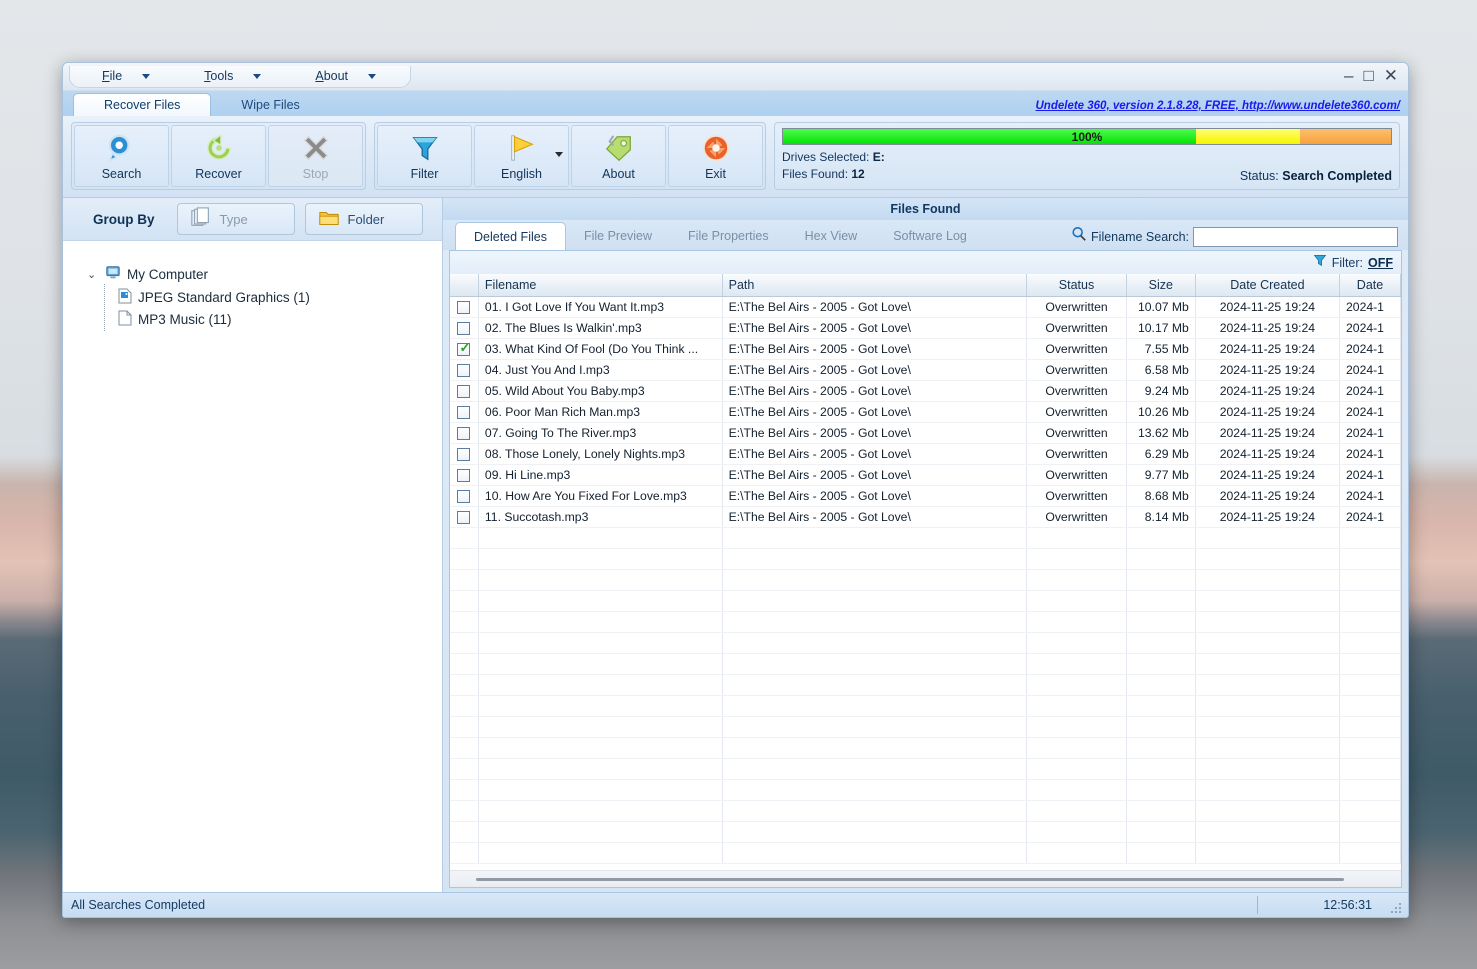 Image resolution: width=1477 pixels, height=969 pixels. I want to click on group-by-folder-button: Folder, so click(363, 219).